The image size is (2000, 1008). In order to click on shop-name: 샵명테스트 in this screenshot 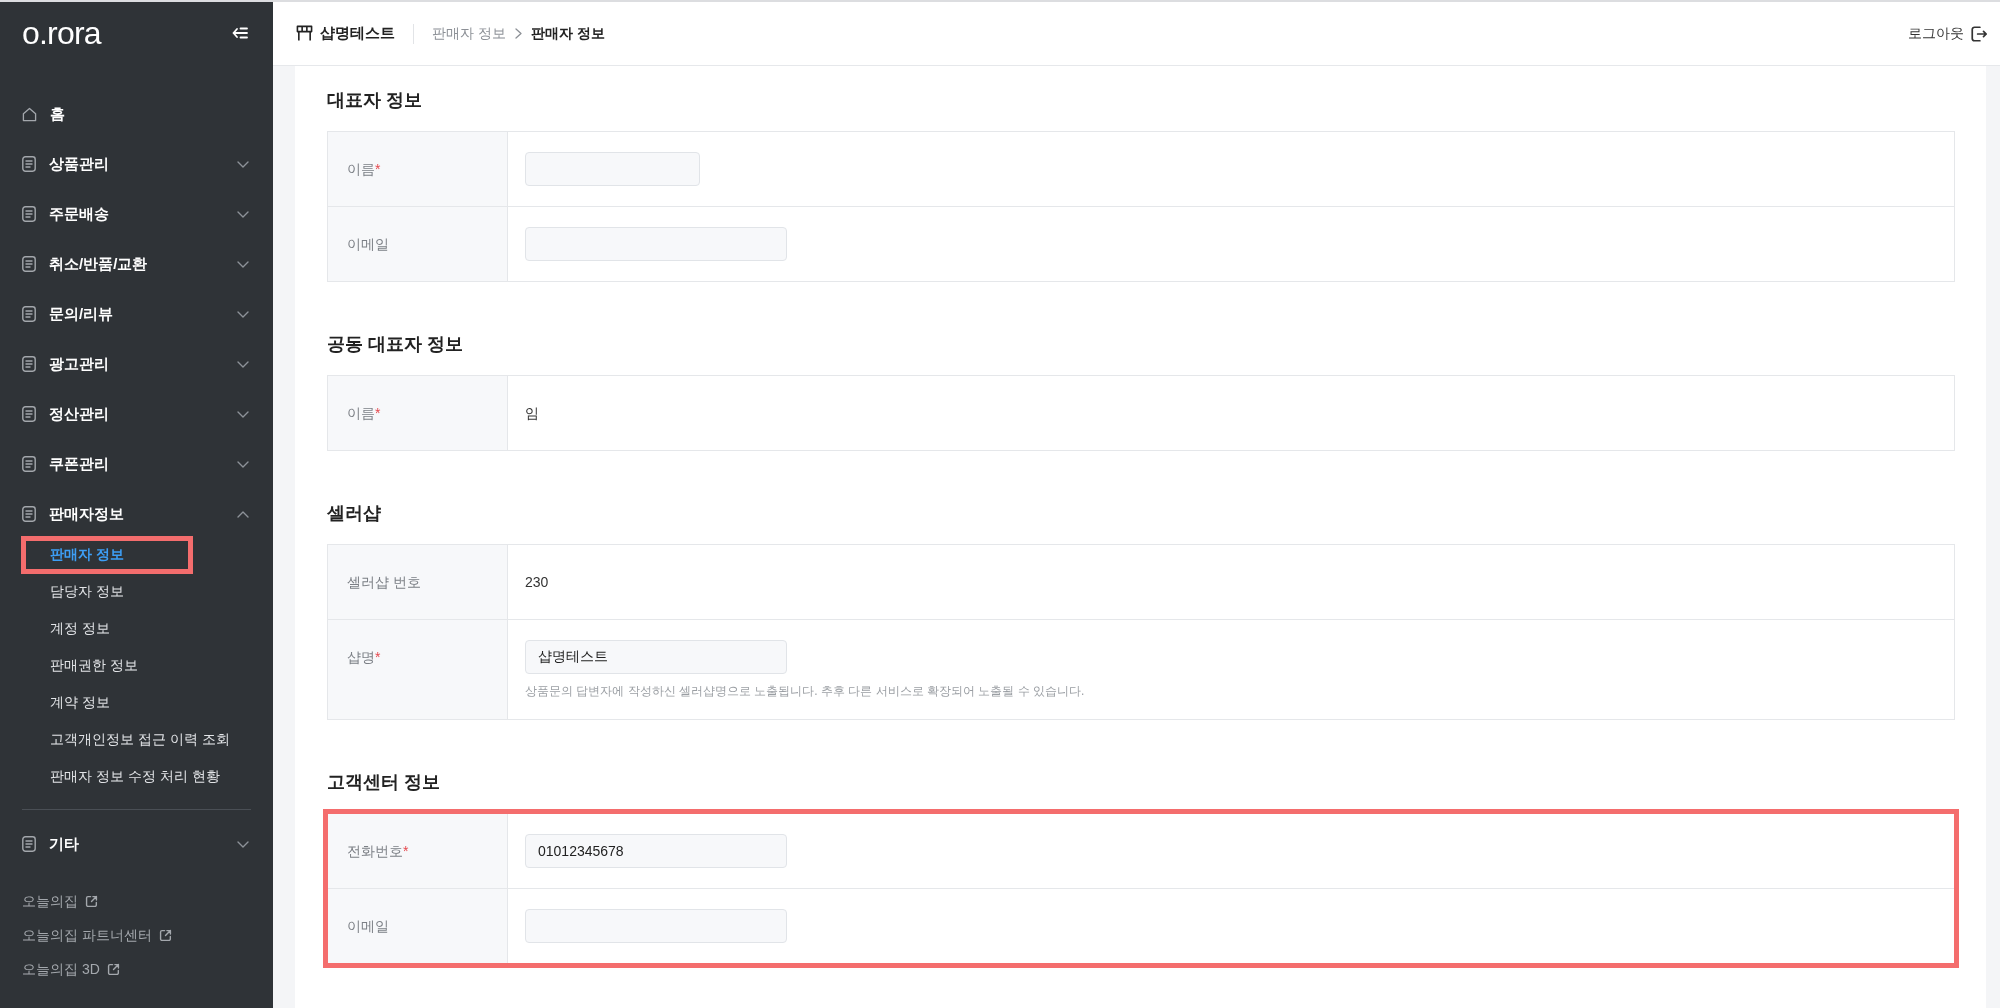, I will do `click(357, 33)`.